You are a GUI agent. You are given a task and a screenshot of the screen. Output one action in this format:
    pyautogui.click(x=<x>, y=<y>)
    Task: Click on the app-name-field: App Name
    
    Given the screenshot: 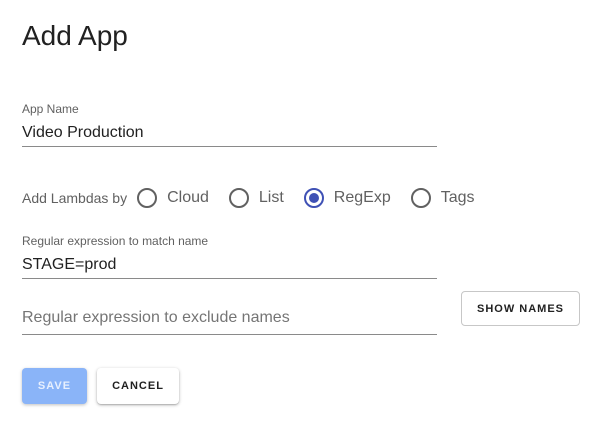 What is the action you would take?
    pyautogui.click(x=229, y=124)
    